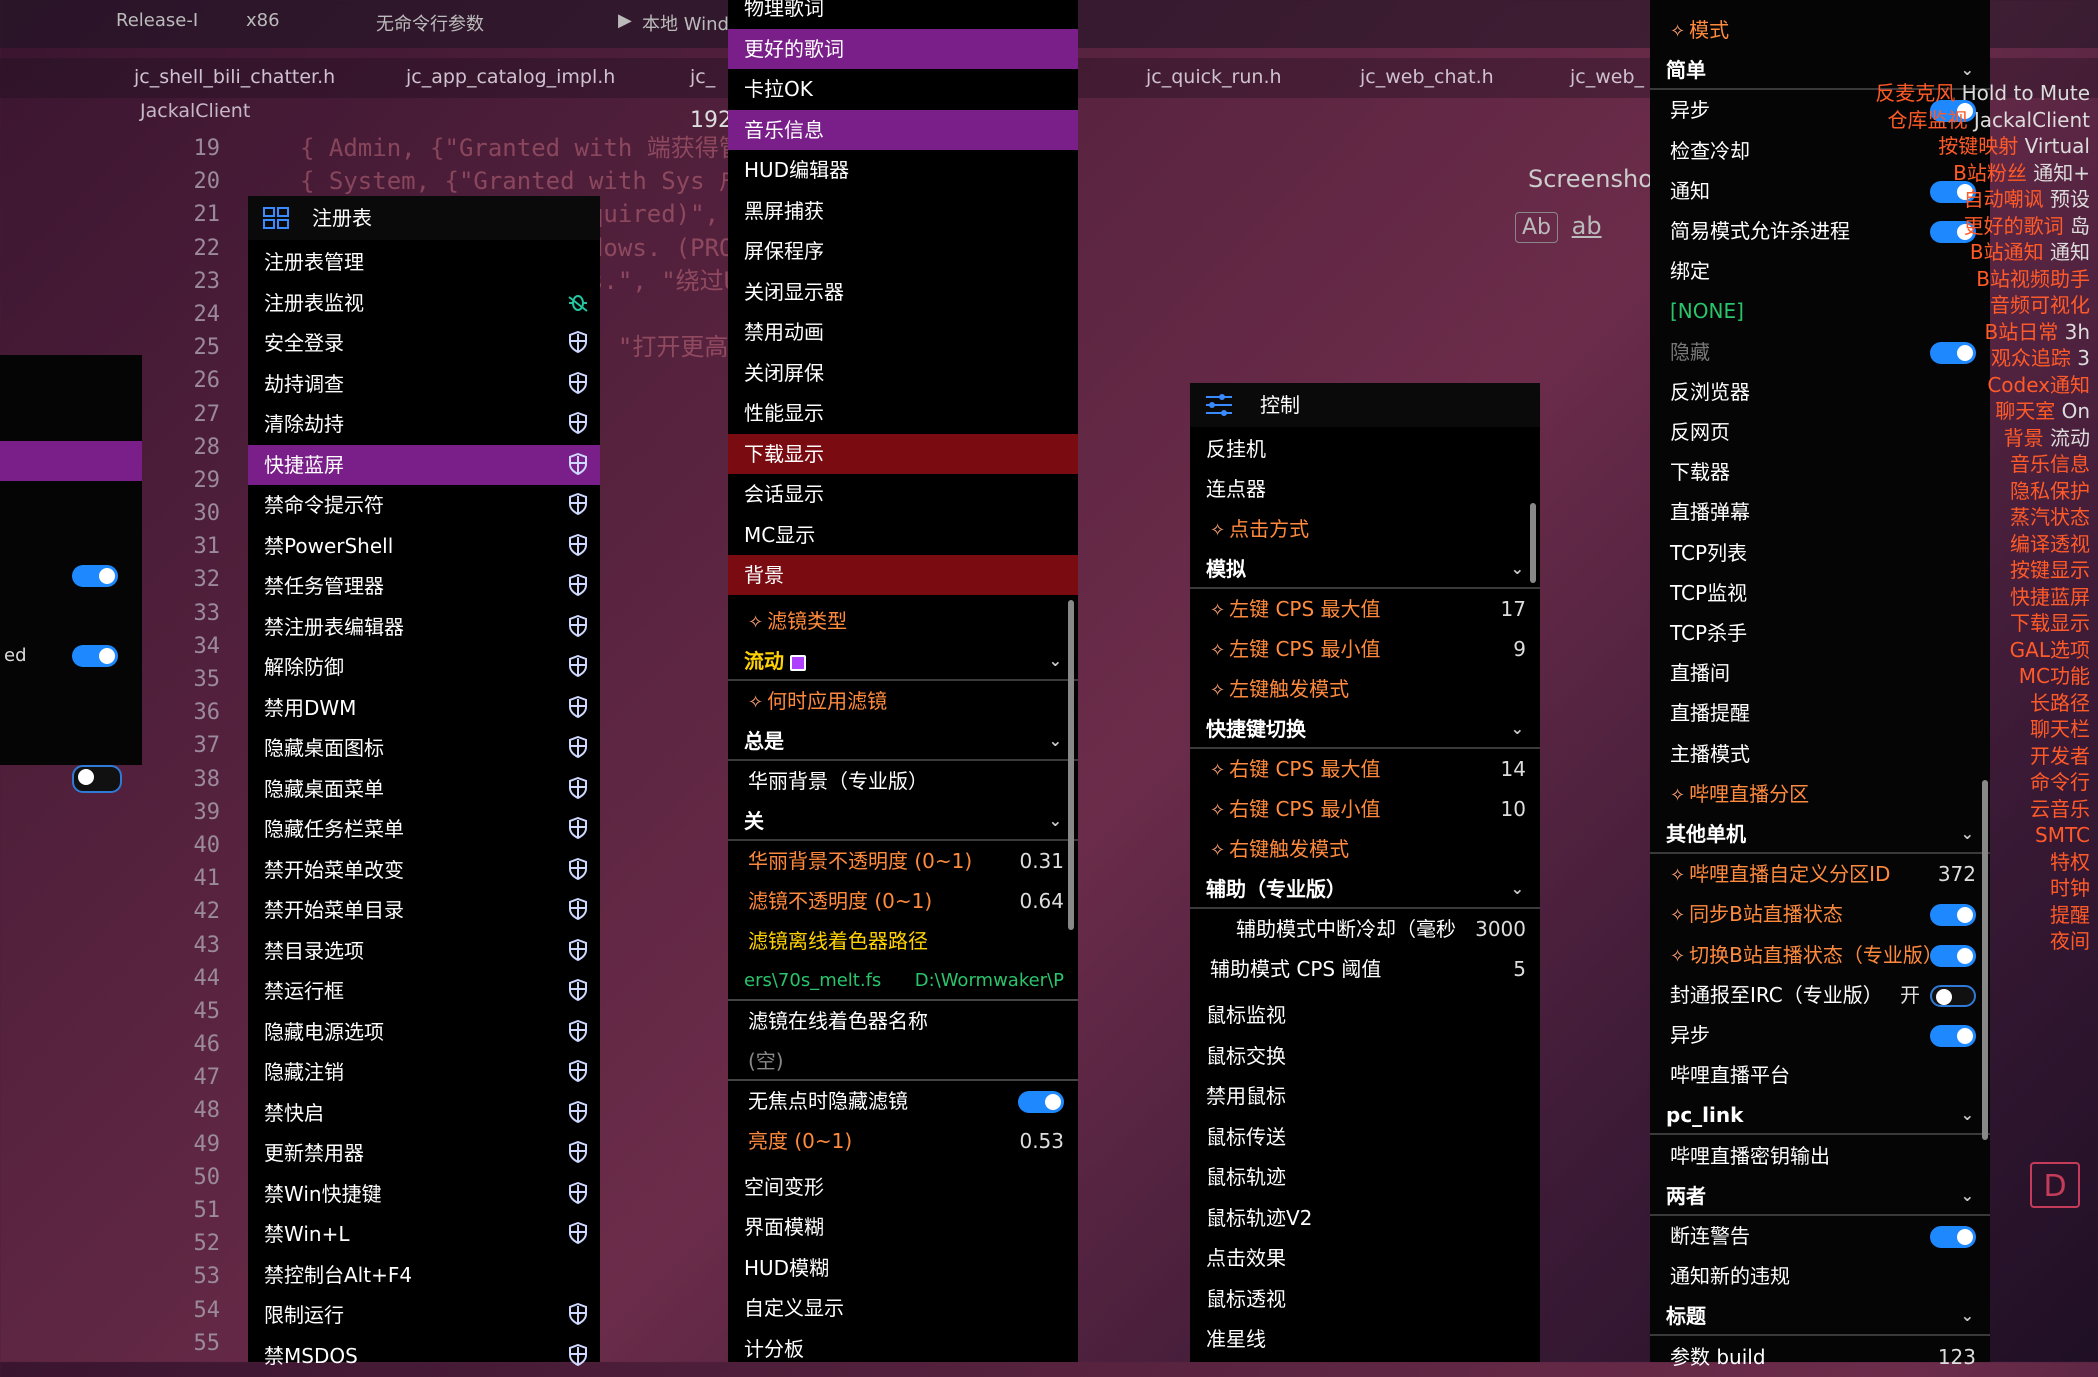 This screenshot has height=1377, width=2098. I want to click on registry-item: 禁开始菜单目录, so click(424, 910).